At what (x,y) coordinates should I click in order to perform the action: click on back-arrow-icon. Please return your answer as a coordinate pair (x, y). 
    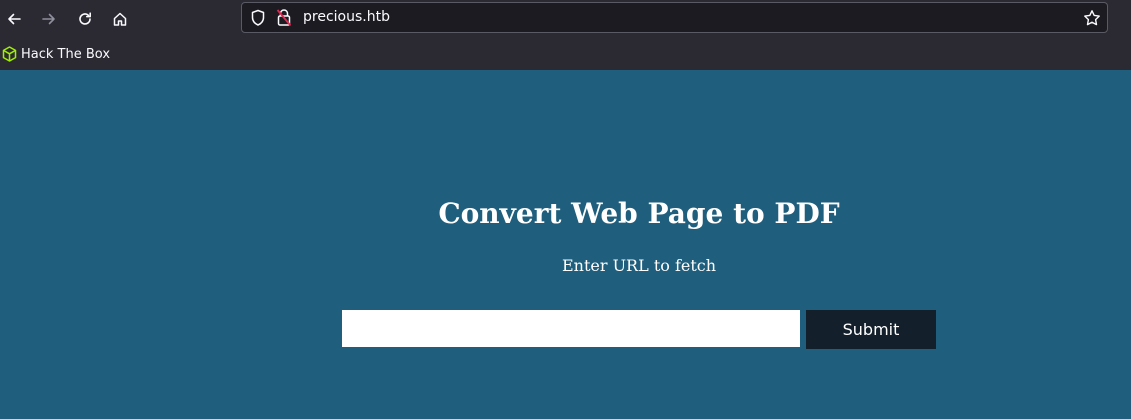
    Looking at the image, I should click on (14, 19).